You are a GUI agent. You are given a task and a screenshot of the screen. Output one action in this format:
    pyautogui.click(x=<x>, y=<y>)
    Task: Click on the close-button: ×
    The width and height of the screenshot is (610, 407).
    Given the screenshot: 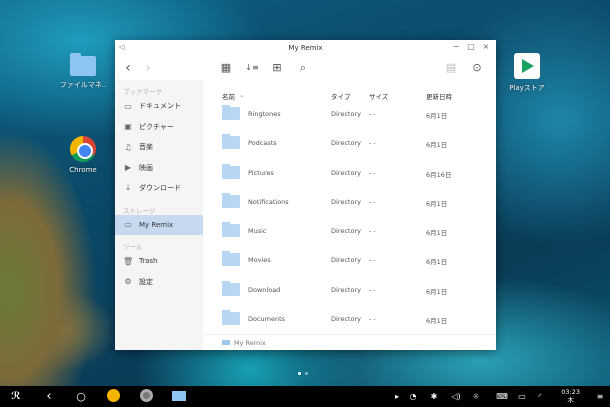 What is the action you would take?
    pyautogui.click(x=486, y=46)
    